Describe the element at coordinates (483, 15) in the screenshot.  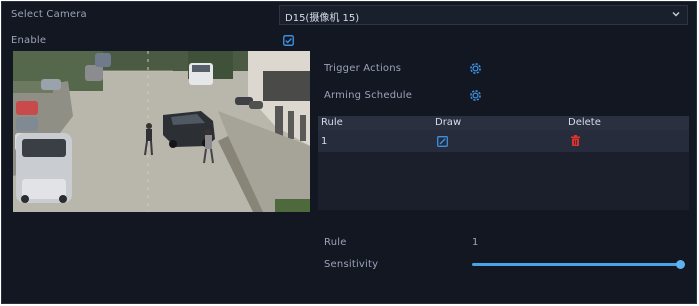
I see `camera-select: D15(摄像机 15)` at that location.